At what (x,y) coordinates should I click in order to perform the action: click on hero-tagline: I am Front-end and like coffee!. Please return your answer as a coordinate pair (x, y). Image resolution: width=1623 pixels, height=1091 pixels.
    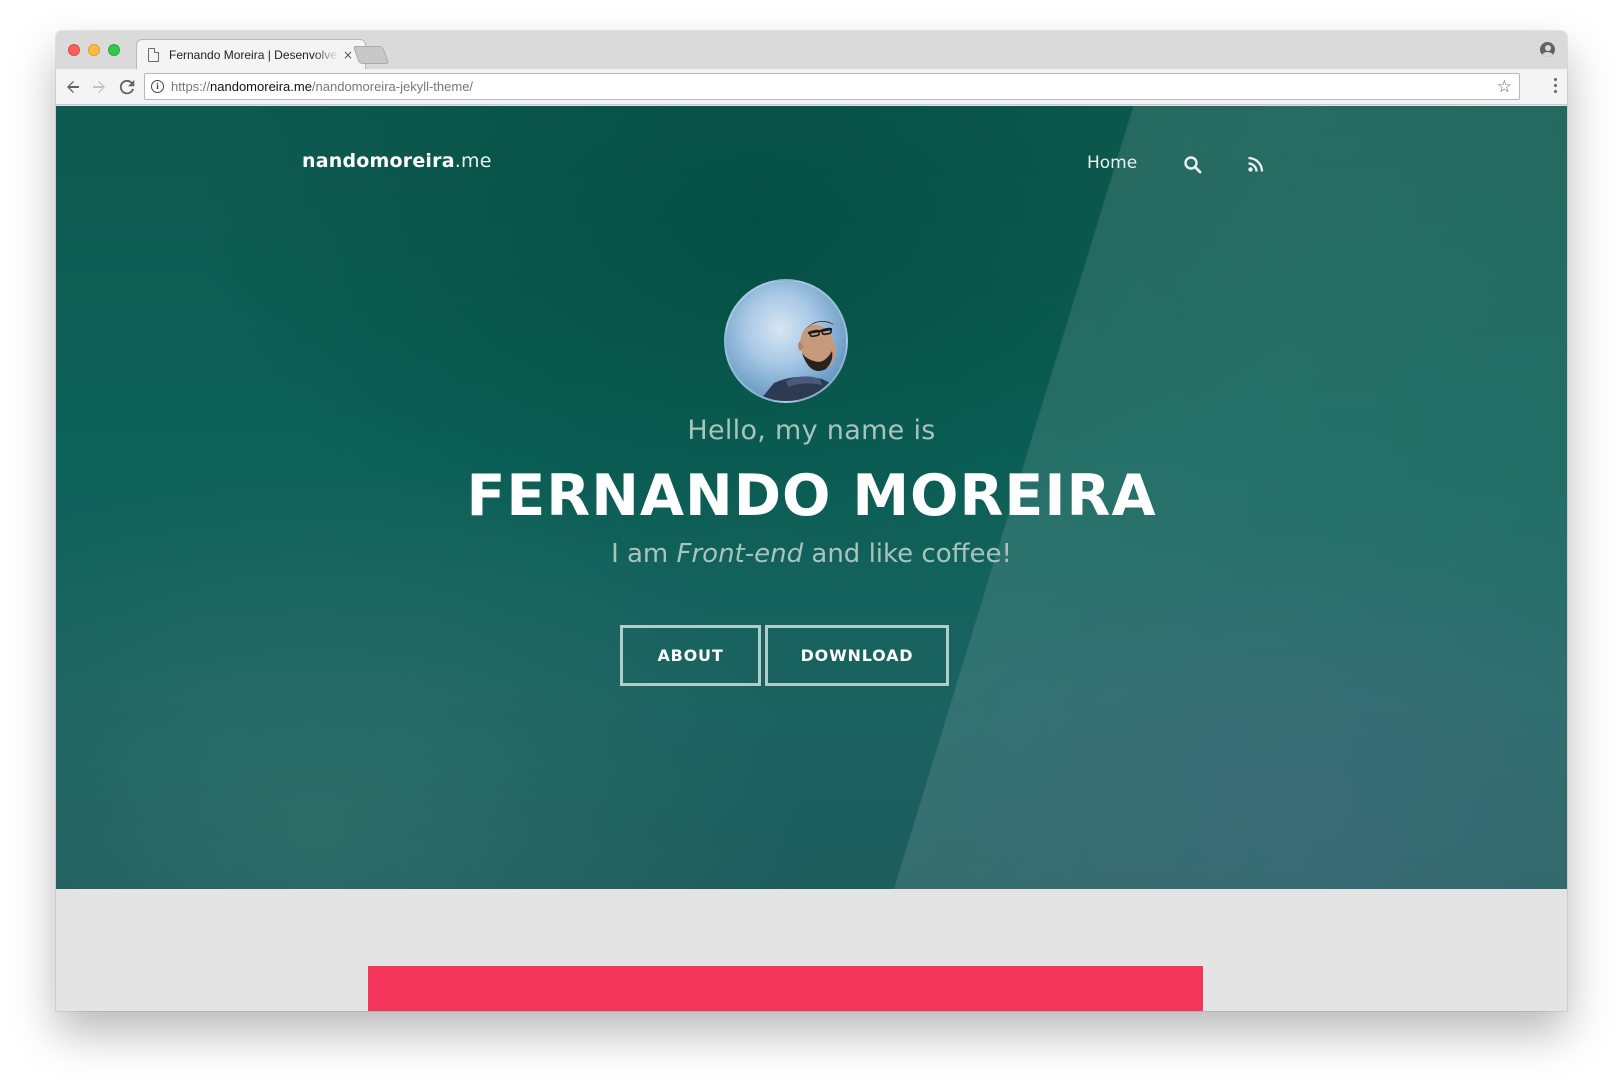
    Looking at the image, I should click on (811, 554).